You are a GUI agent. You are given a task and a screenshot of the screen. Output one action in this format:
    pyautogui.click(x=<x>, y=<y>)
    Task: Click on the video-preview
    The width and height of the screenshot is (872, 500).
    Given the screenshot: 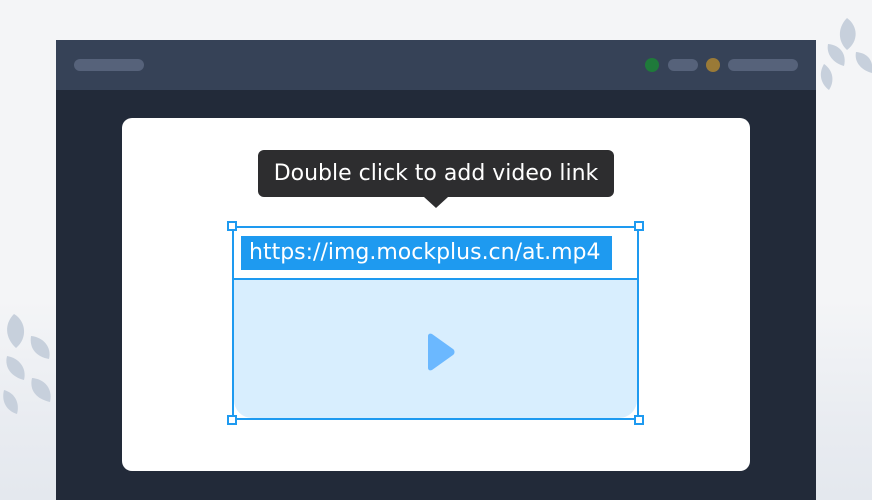 What is the action you would take?
    pyautogui.click(x=435, y=348)
    